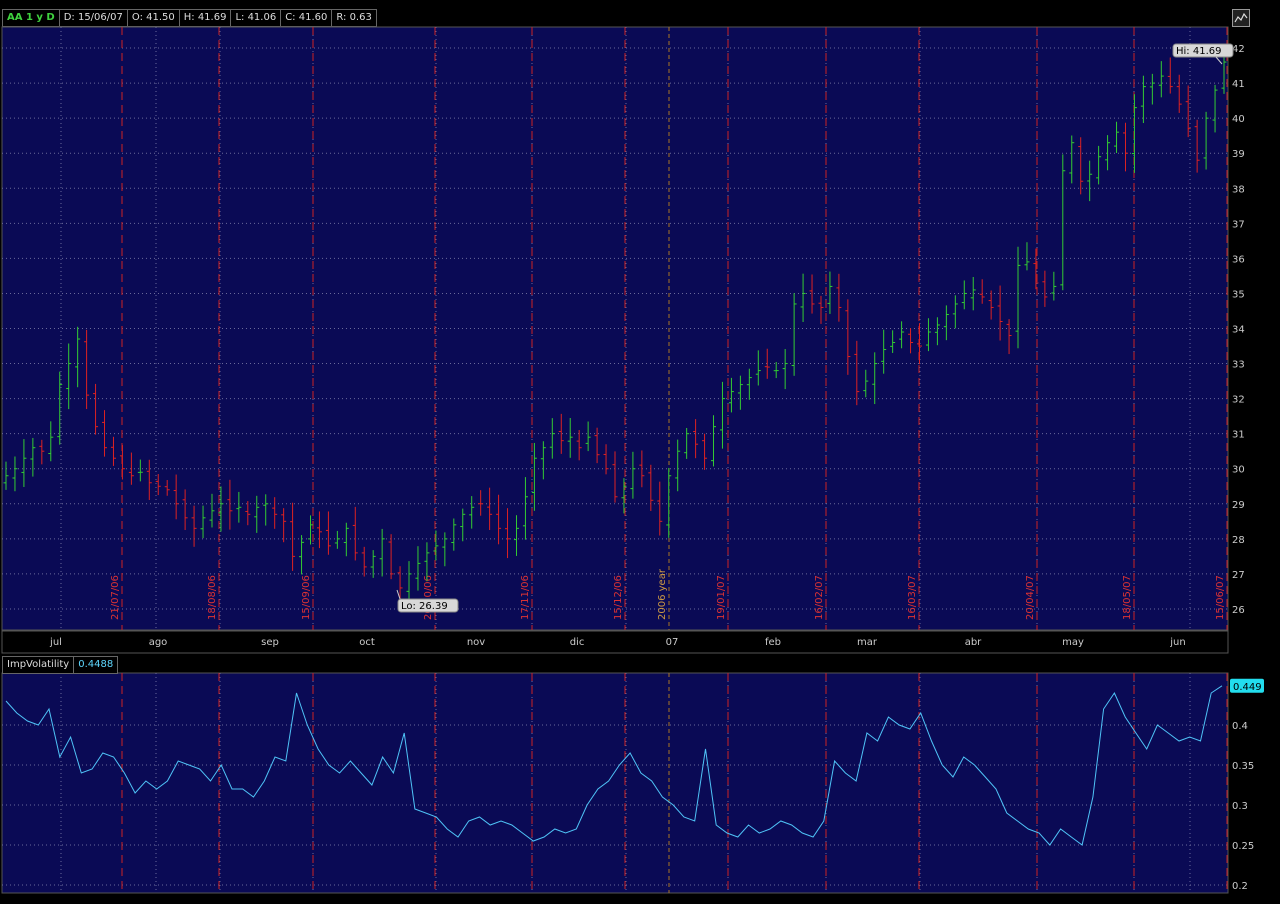 This screenshot has width=1280, height=904. I want to click on month-label: mar, so click(867, 642).